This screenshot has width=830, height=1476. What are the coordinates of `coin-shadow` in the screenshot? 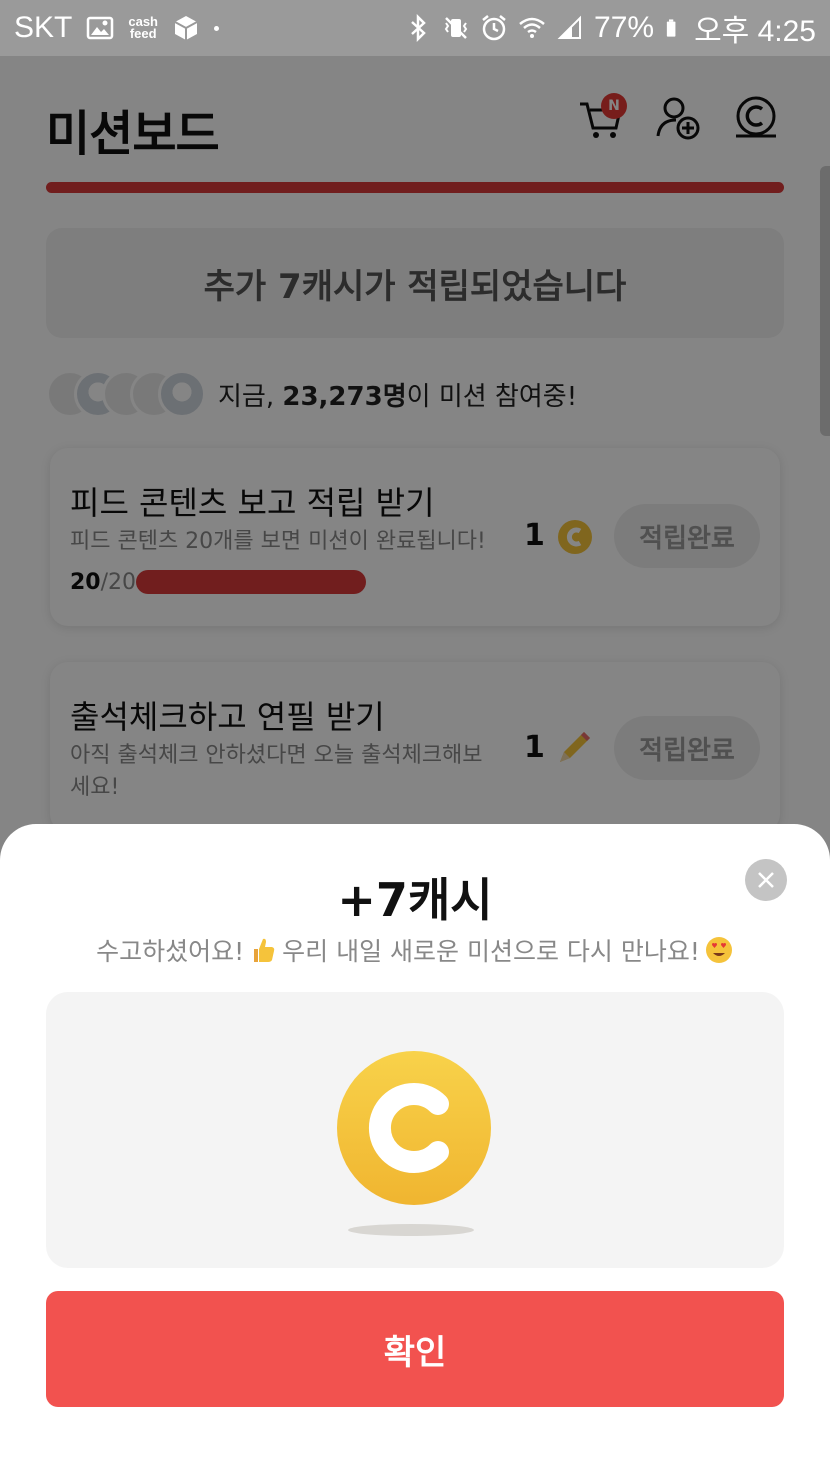 It's located at (411, 1230).